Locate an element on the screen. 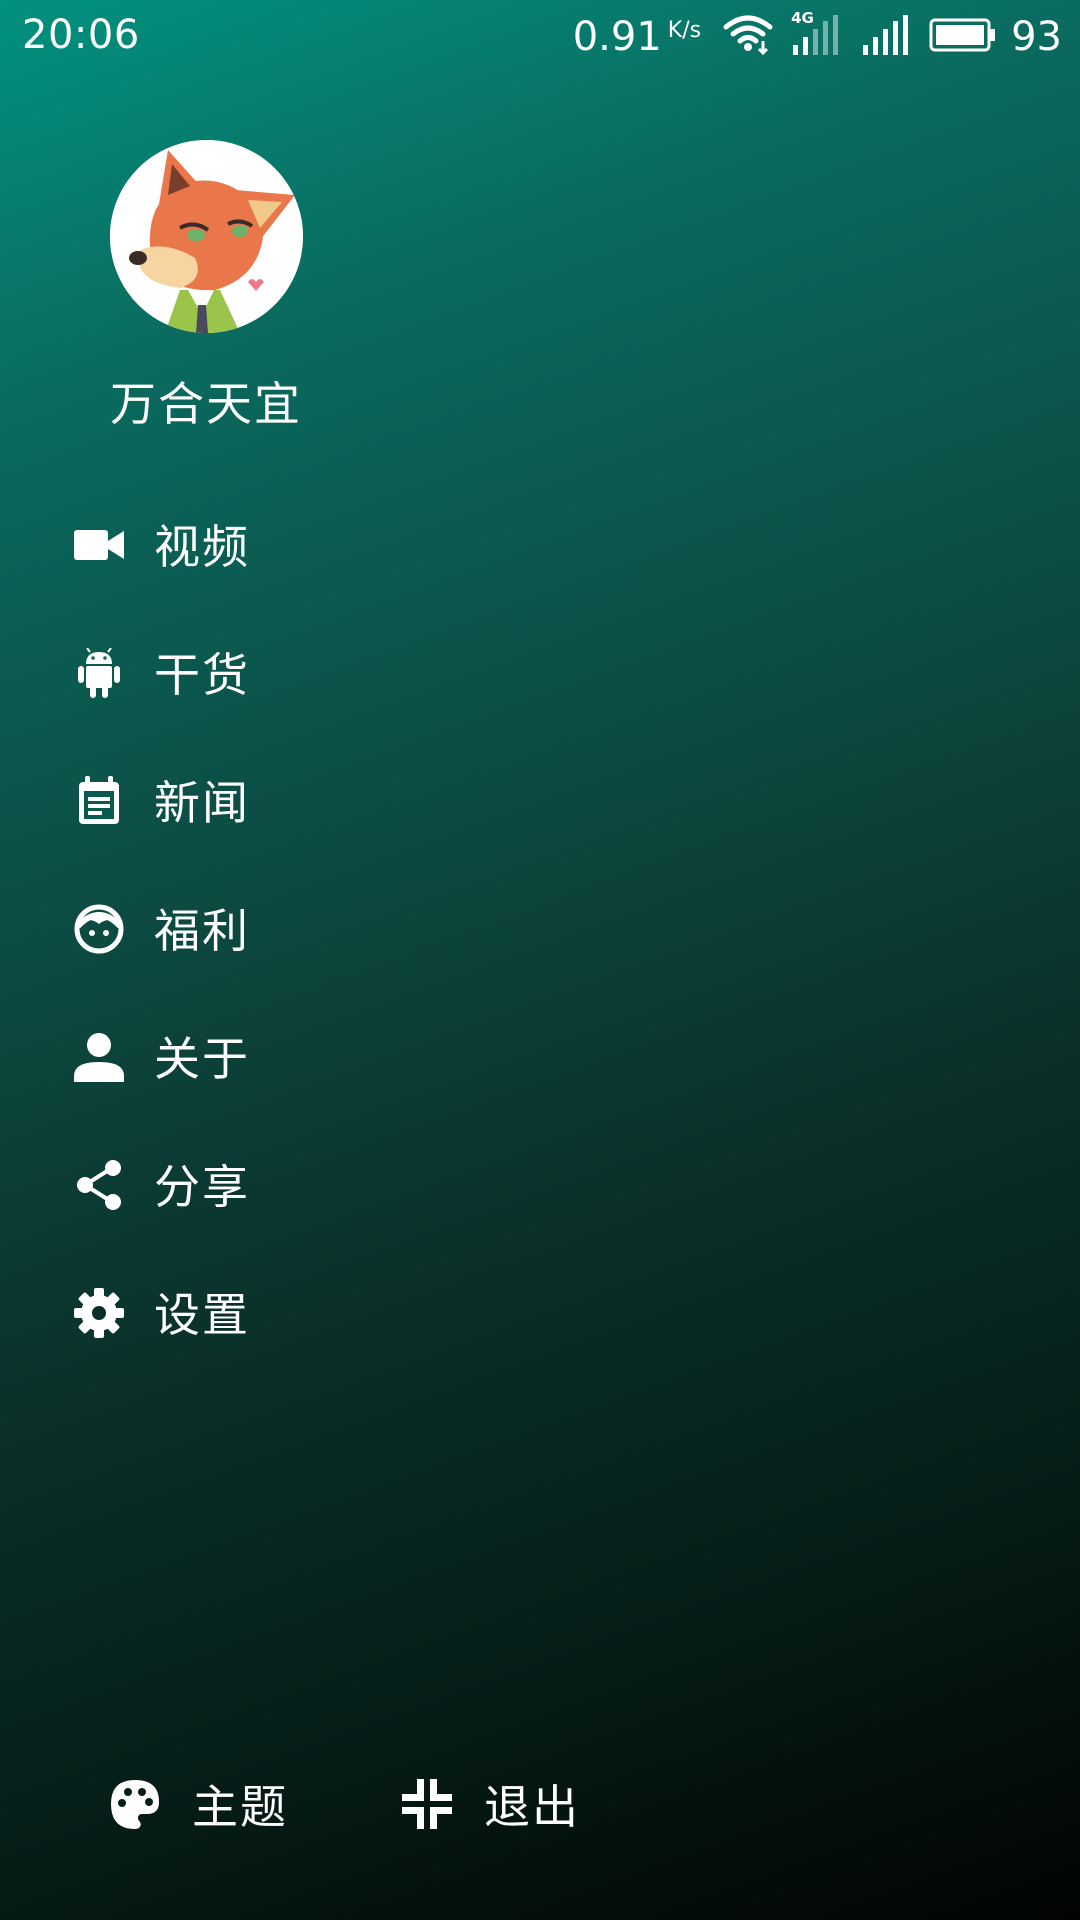 The width and height of the screenshot is (1080, 1920). network-type: 4G is located at coordinates (802, 18).